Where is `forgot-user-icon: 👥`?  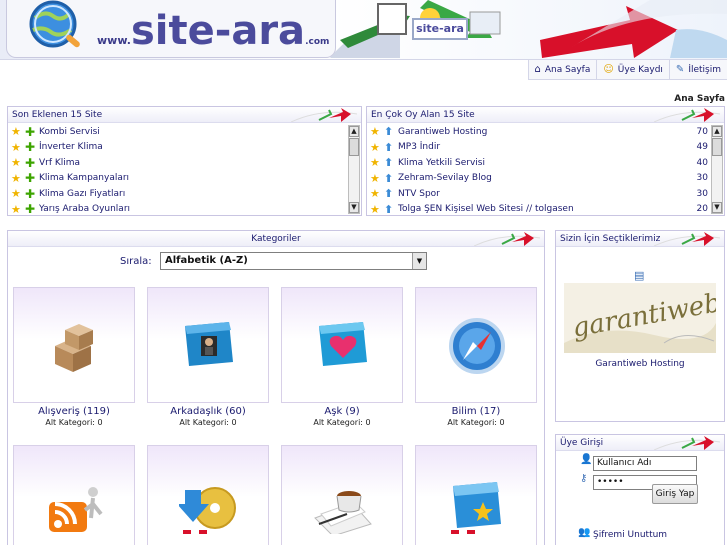 forgot-user-icon: 👥 is located at coordinates (584, 532).